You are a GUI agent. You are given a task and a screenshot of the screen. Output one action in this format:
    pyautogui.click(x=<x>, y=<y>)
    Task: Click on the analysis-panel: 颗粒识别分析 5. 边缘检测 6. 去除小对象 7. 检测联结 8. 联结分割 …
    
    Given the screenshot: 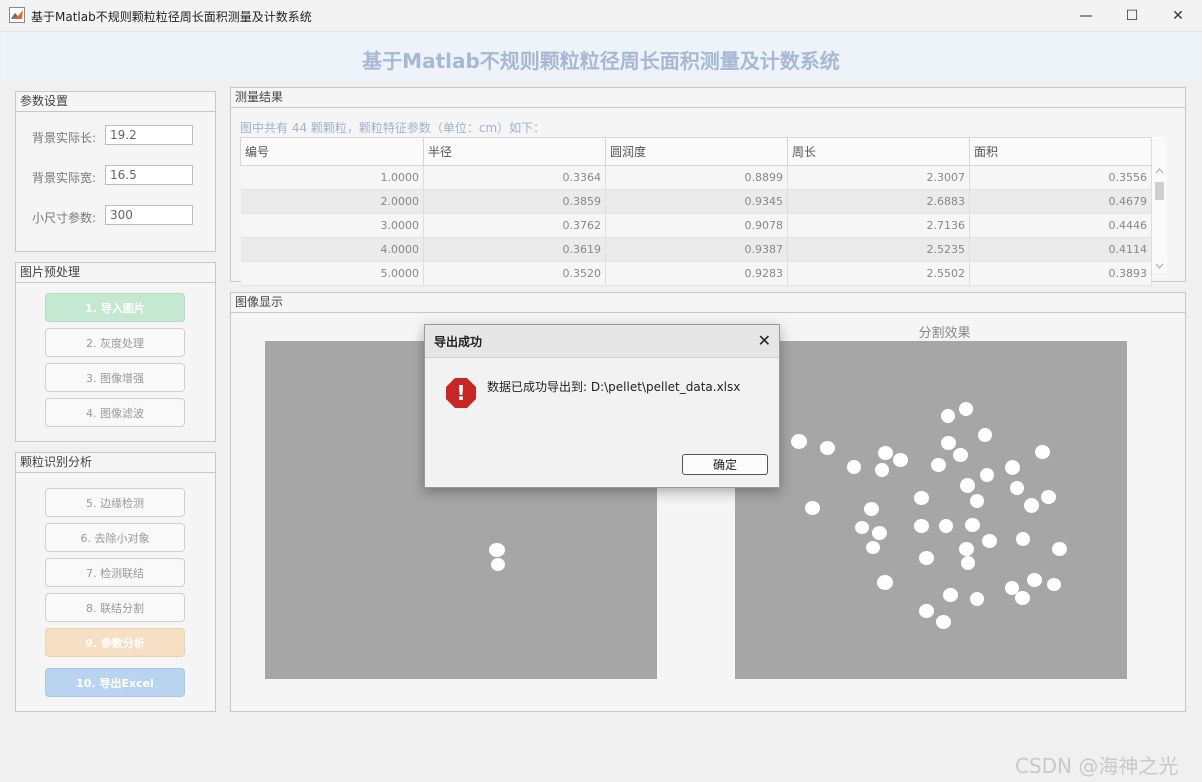 What is the action you would take?
    pyautogui.click(x=115, y=582)
    